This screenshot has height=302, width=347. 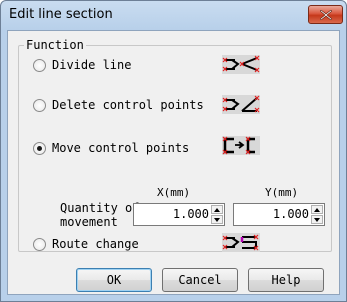 What do you see at coordinates (291, 214) in the screenshot?
I see `y-movement-value: 1.000` at bounding box center [291, 214].